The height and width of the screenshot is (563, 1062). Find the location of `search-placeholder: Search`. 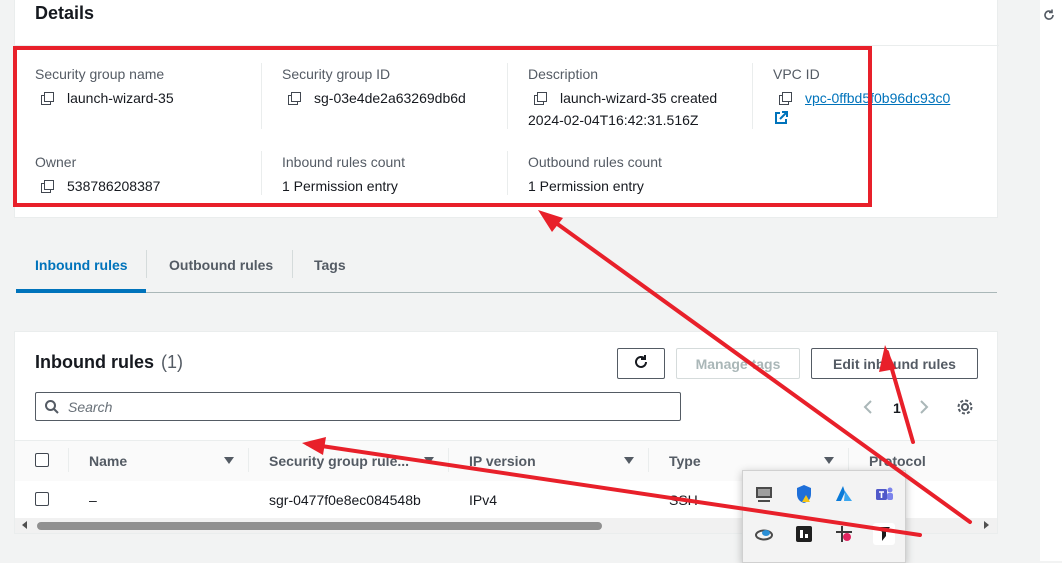

search-placeholder: Search is located at coordinates (90, 407).